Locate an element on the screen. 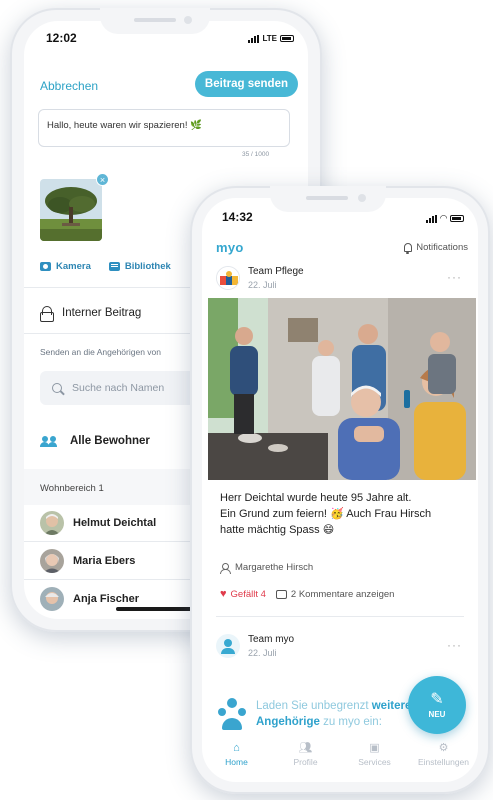  author-name: Team Pflege is located at coordinates (276, 271).